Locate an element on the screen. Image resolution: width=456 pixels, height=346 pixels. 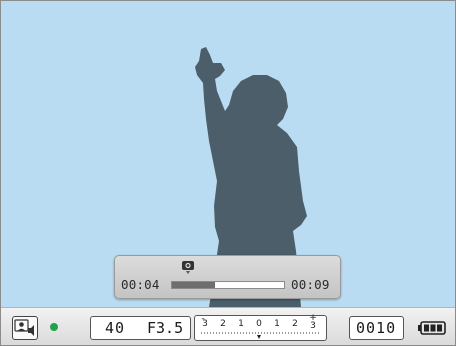
elapsed-time: 00:04 is located at coordinates (140, 284).